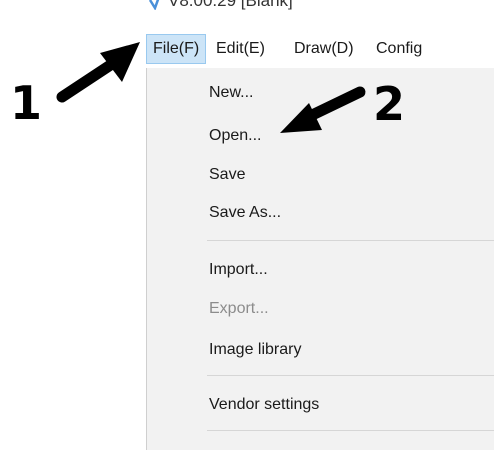 Image resolution: width=494 pixels, height=450 pixels. What do you see at coordinates (154, 5) in the screenshot?
I see `app-logo-icon` at bounding box center [154, 5].